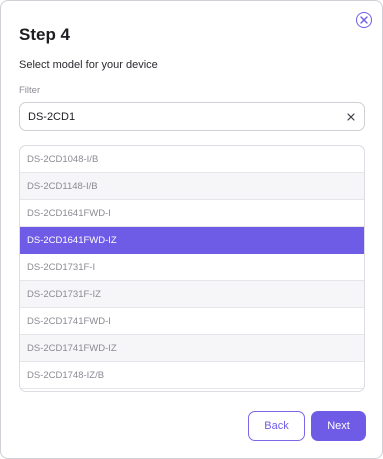  I want to click on model-list-item: DS-2CD1741FWD-IZ, so click(192, 348).